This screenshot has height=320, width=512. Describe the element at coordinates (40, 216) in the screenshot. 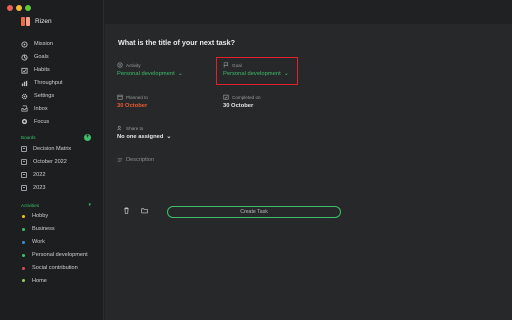

I see `activity-label: Hobby` at that location.